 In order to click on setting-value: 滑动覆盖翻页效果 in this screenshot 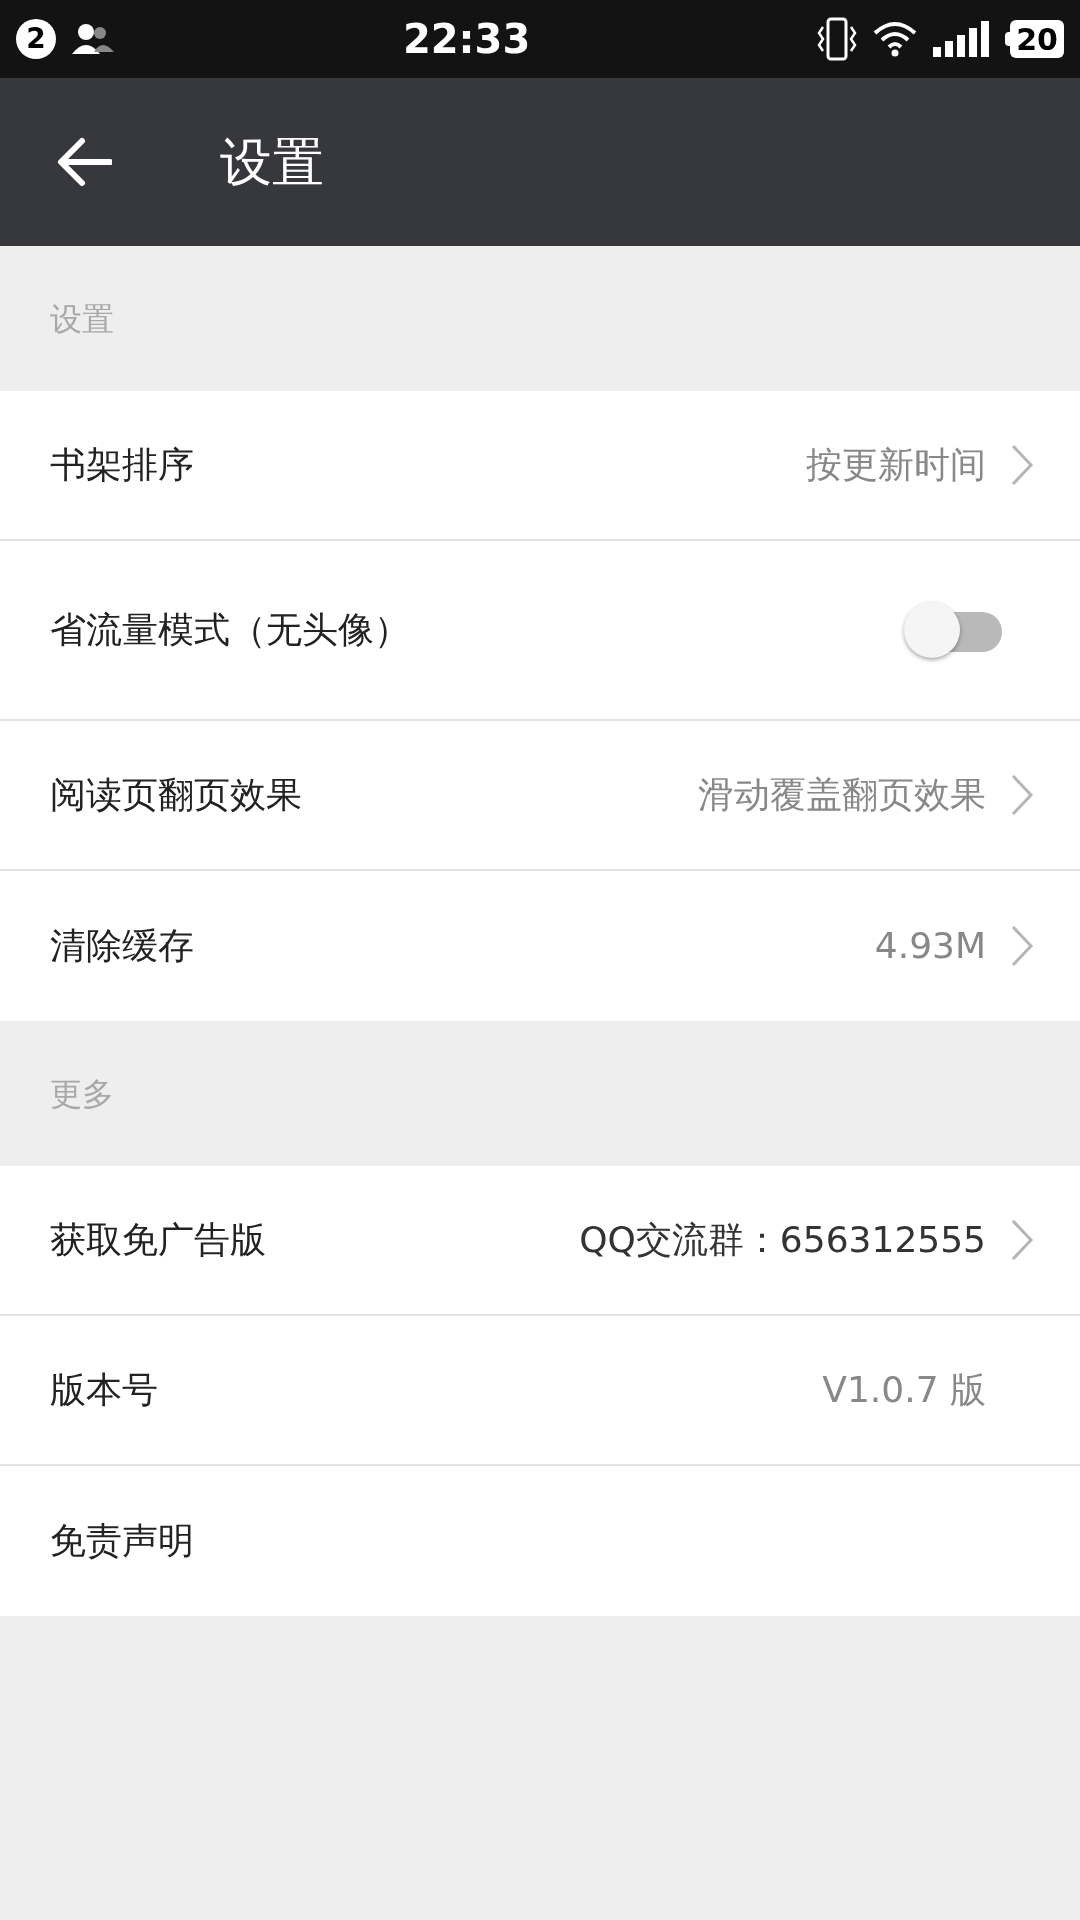, I will do `click(842, 795)`.